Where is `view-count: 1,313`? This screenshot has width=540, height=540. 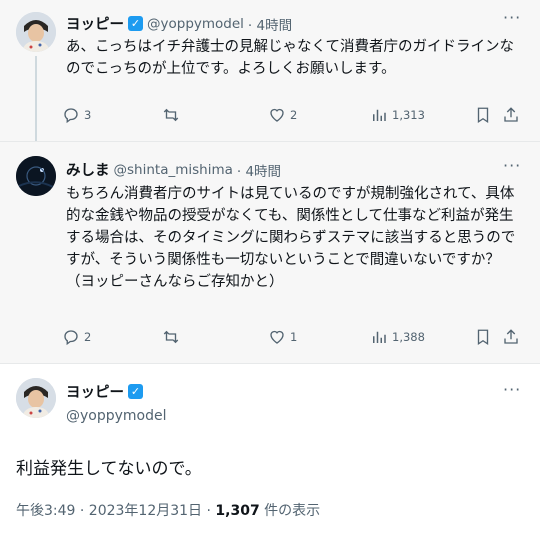
view-count: 1,313 is located at coordinates (408, 115).